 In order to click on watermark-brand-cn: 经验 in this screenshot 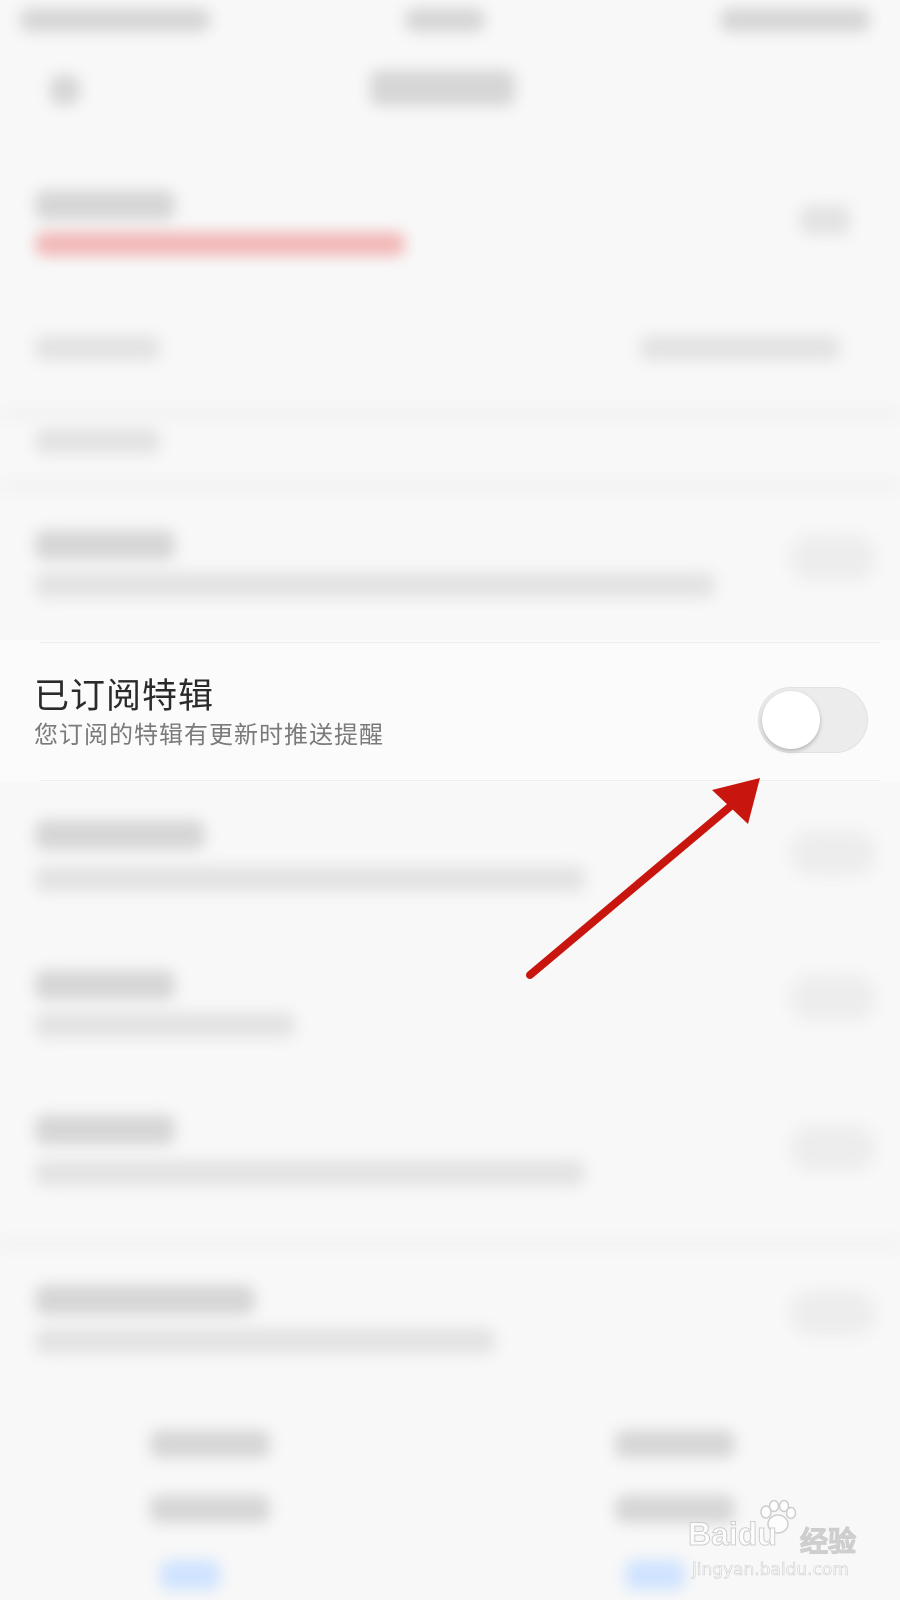, I will do `click(828, 1542)`.